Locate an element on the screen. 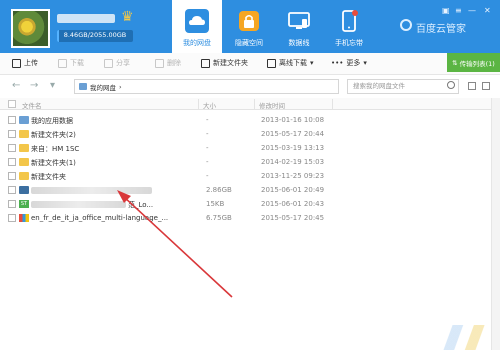 The height and width of the screenshot is (350, 500). annotation-arrow is located at coordinates (175, 244).